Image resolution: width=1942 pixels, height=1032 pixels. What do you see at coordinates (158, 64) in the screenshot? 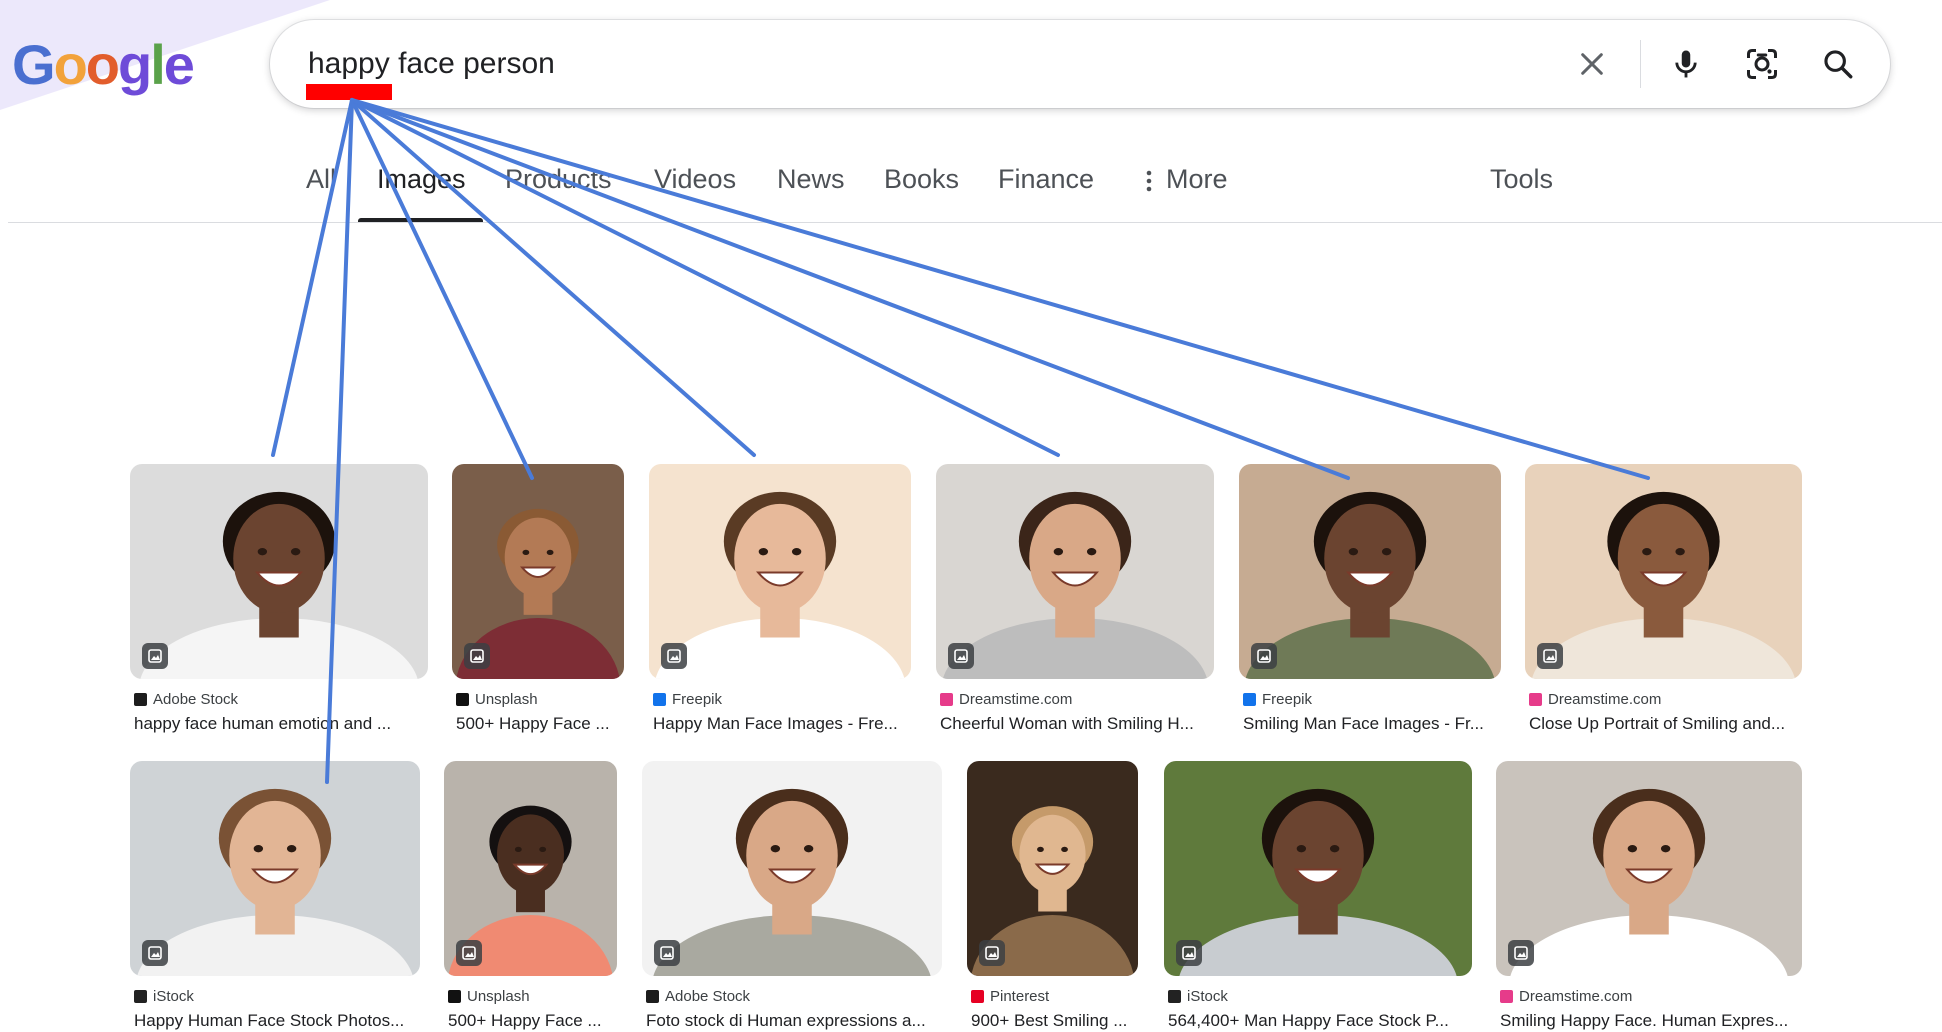
I see `logo-letter: l` at bounding box center [158, 64].